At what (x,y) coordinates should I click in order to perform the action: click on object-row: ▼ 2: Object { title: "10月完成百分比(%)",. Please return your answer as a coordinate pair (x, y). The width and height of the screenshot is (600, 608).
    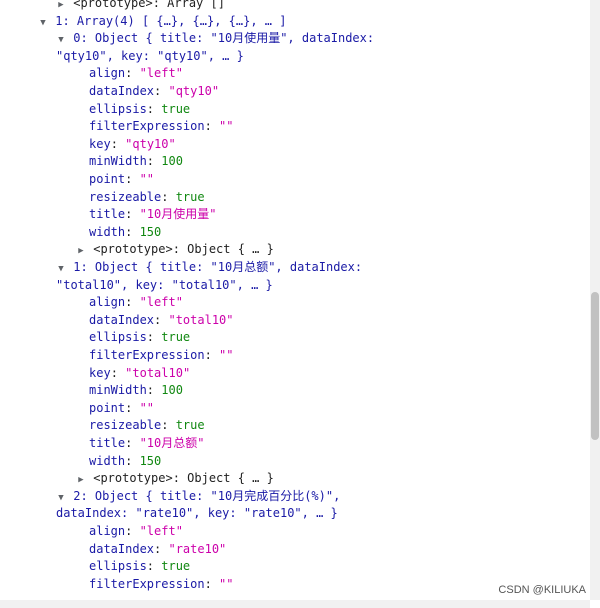
    Looking at the image, I should click on (198, 496).